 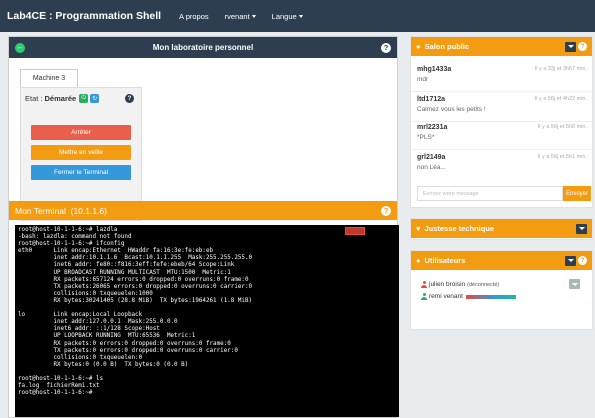 I want to click on message-text: mdr, so click(x=423, y=79).